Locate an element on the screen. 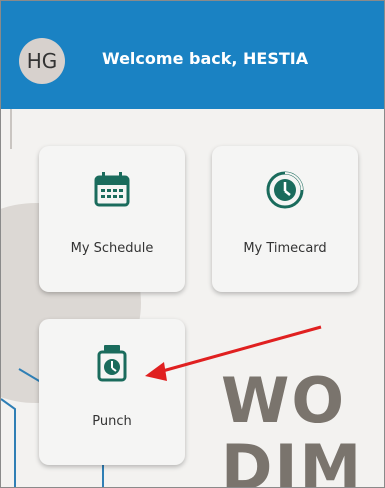 This screenshot has width=385, height=488. tile-my-timecard: My Timecard is located at coordinates (285, 219).